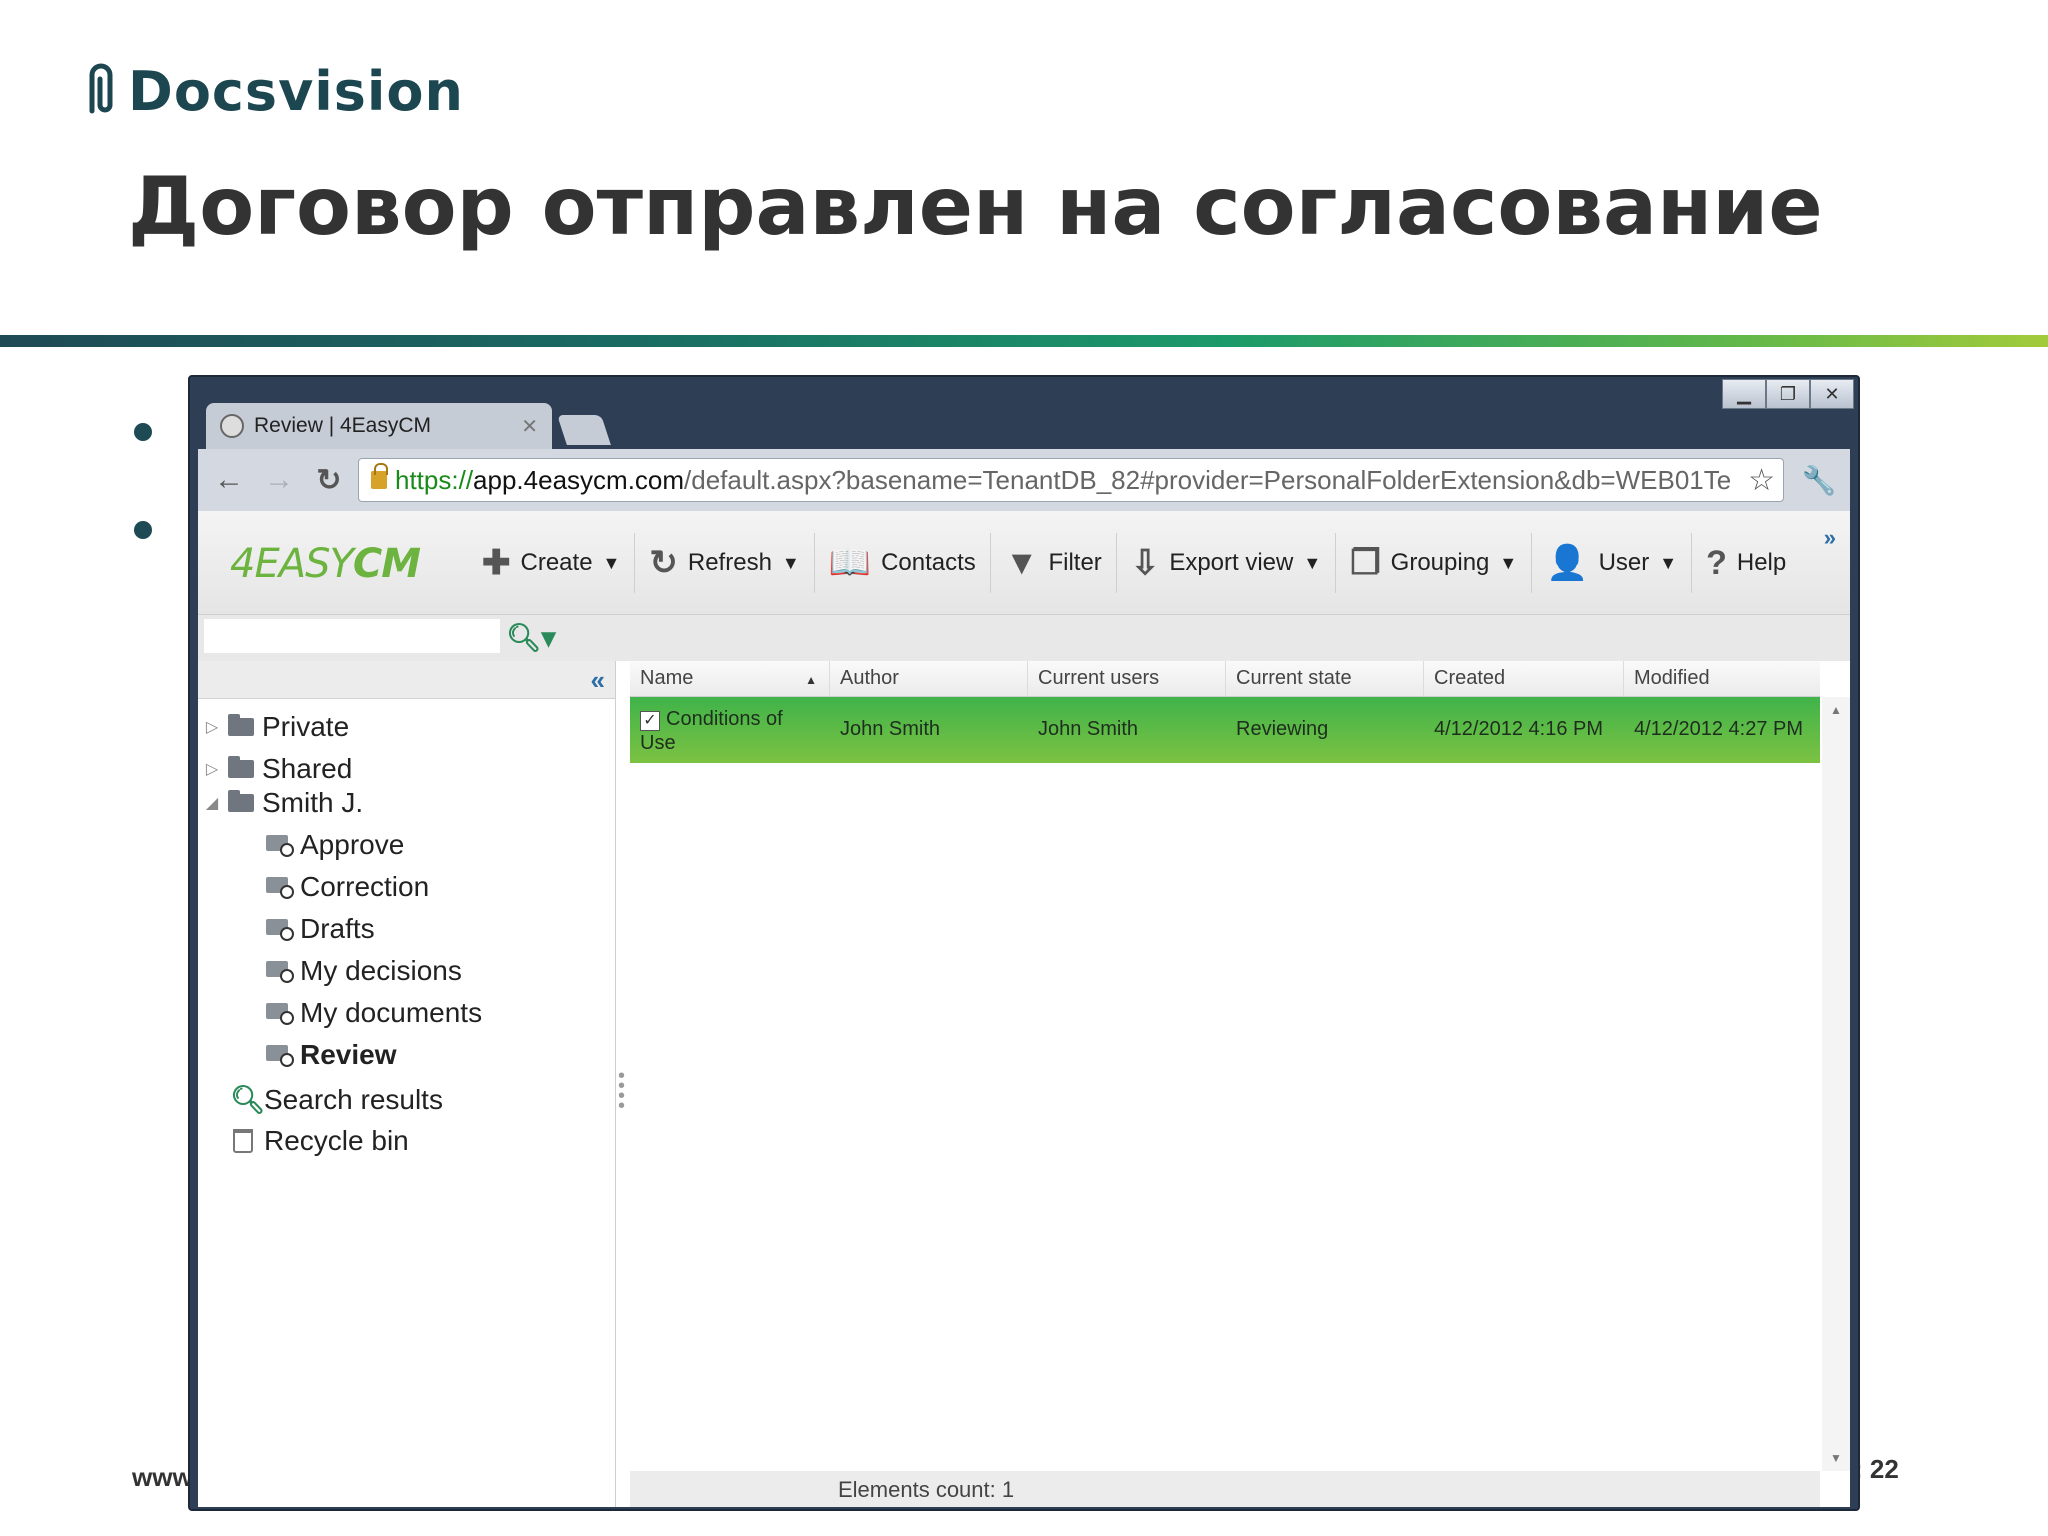  Describe the element at coordinates (1225, 1489) in the screenshot. I see `status-bar: Elements count: 1` at that location.